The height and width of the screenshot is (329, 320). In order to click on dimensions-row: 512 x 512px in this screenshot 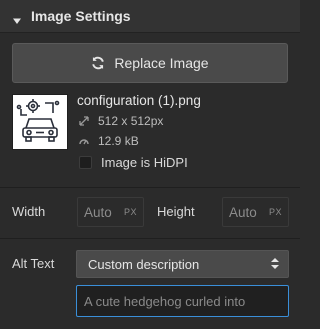, I will do `click(121, 121)`.